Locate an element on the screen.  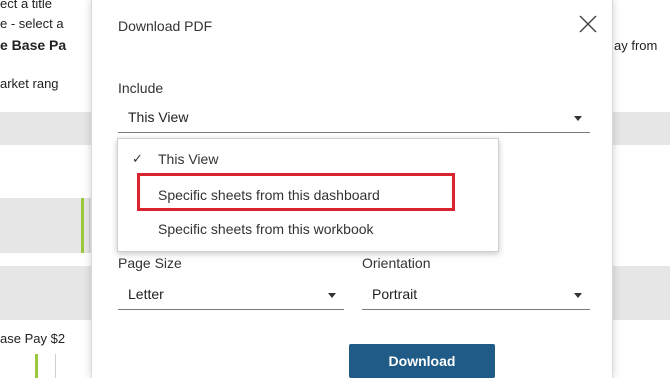
orientation-select: Portrait is located at coordinates (476, 295).